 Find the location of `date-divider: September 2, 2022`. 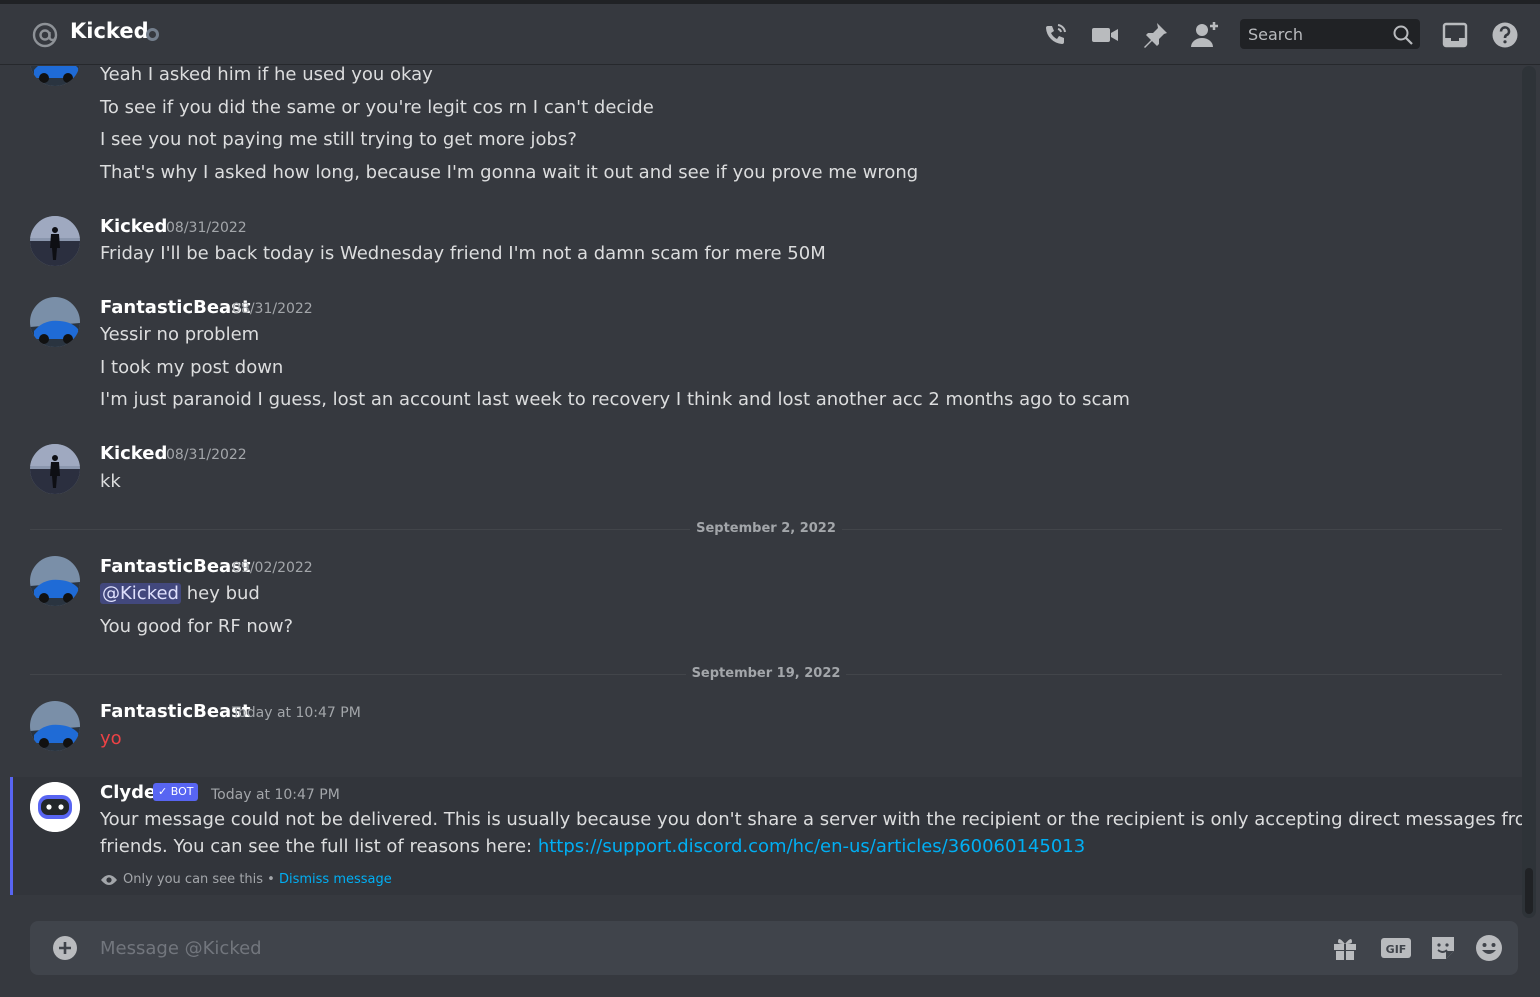

date-divider: September 2, 2022 is located at coordinates (761, 528).